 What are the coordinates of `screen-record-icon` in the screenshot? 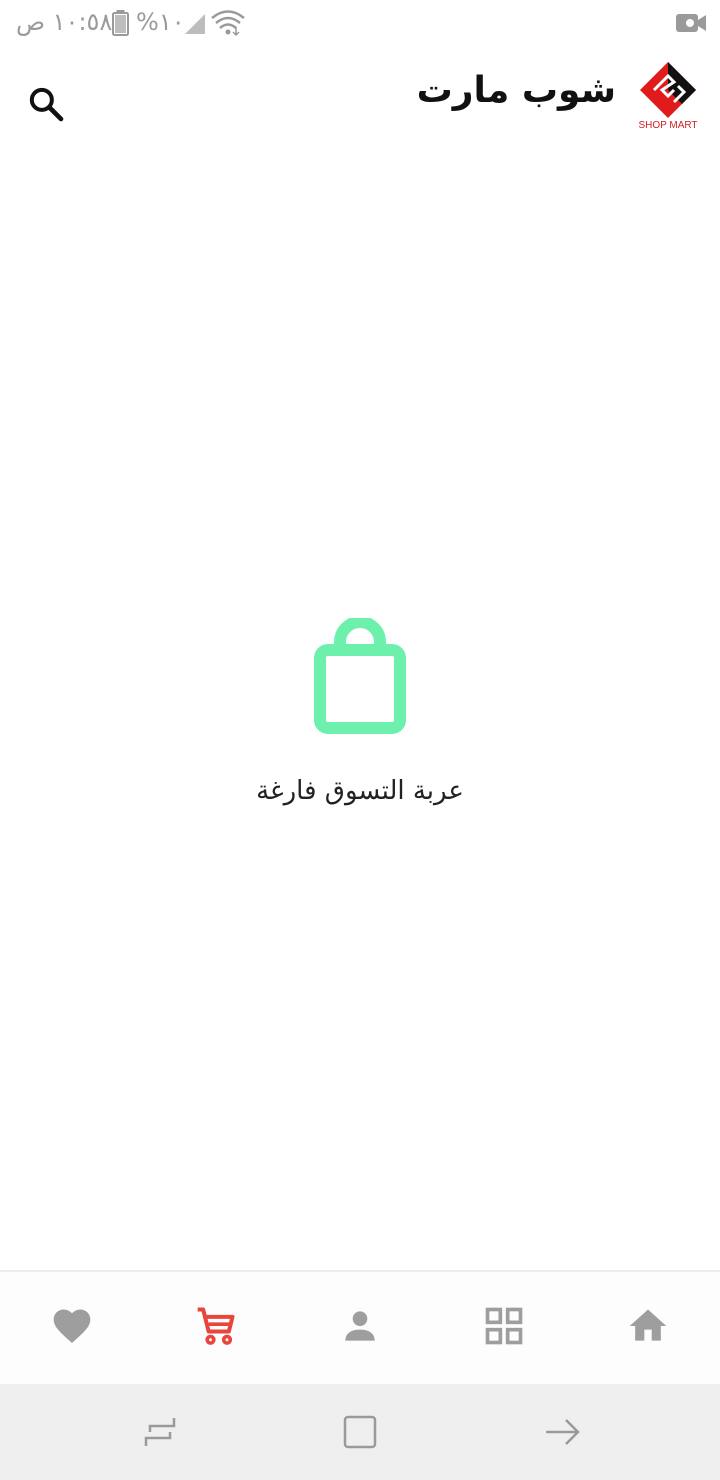 It's located at (691, 23).